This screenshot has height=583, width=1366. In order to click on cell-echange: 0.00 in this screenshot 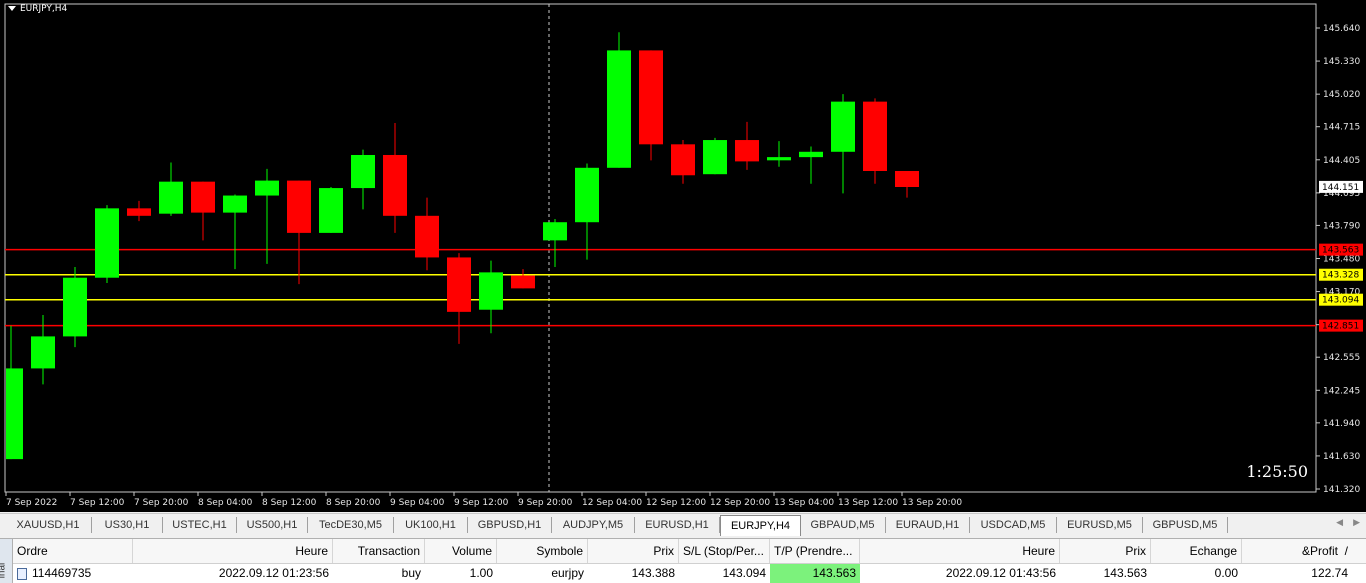, I will do `click(1226, 573)`.